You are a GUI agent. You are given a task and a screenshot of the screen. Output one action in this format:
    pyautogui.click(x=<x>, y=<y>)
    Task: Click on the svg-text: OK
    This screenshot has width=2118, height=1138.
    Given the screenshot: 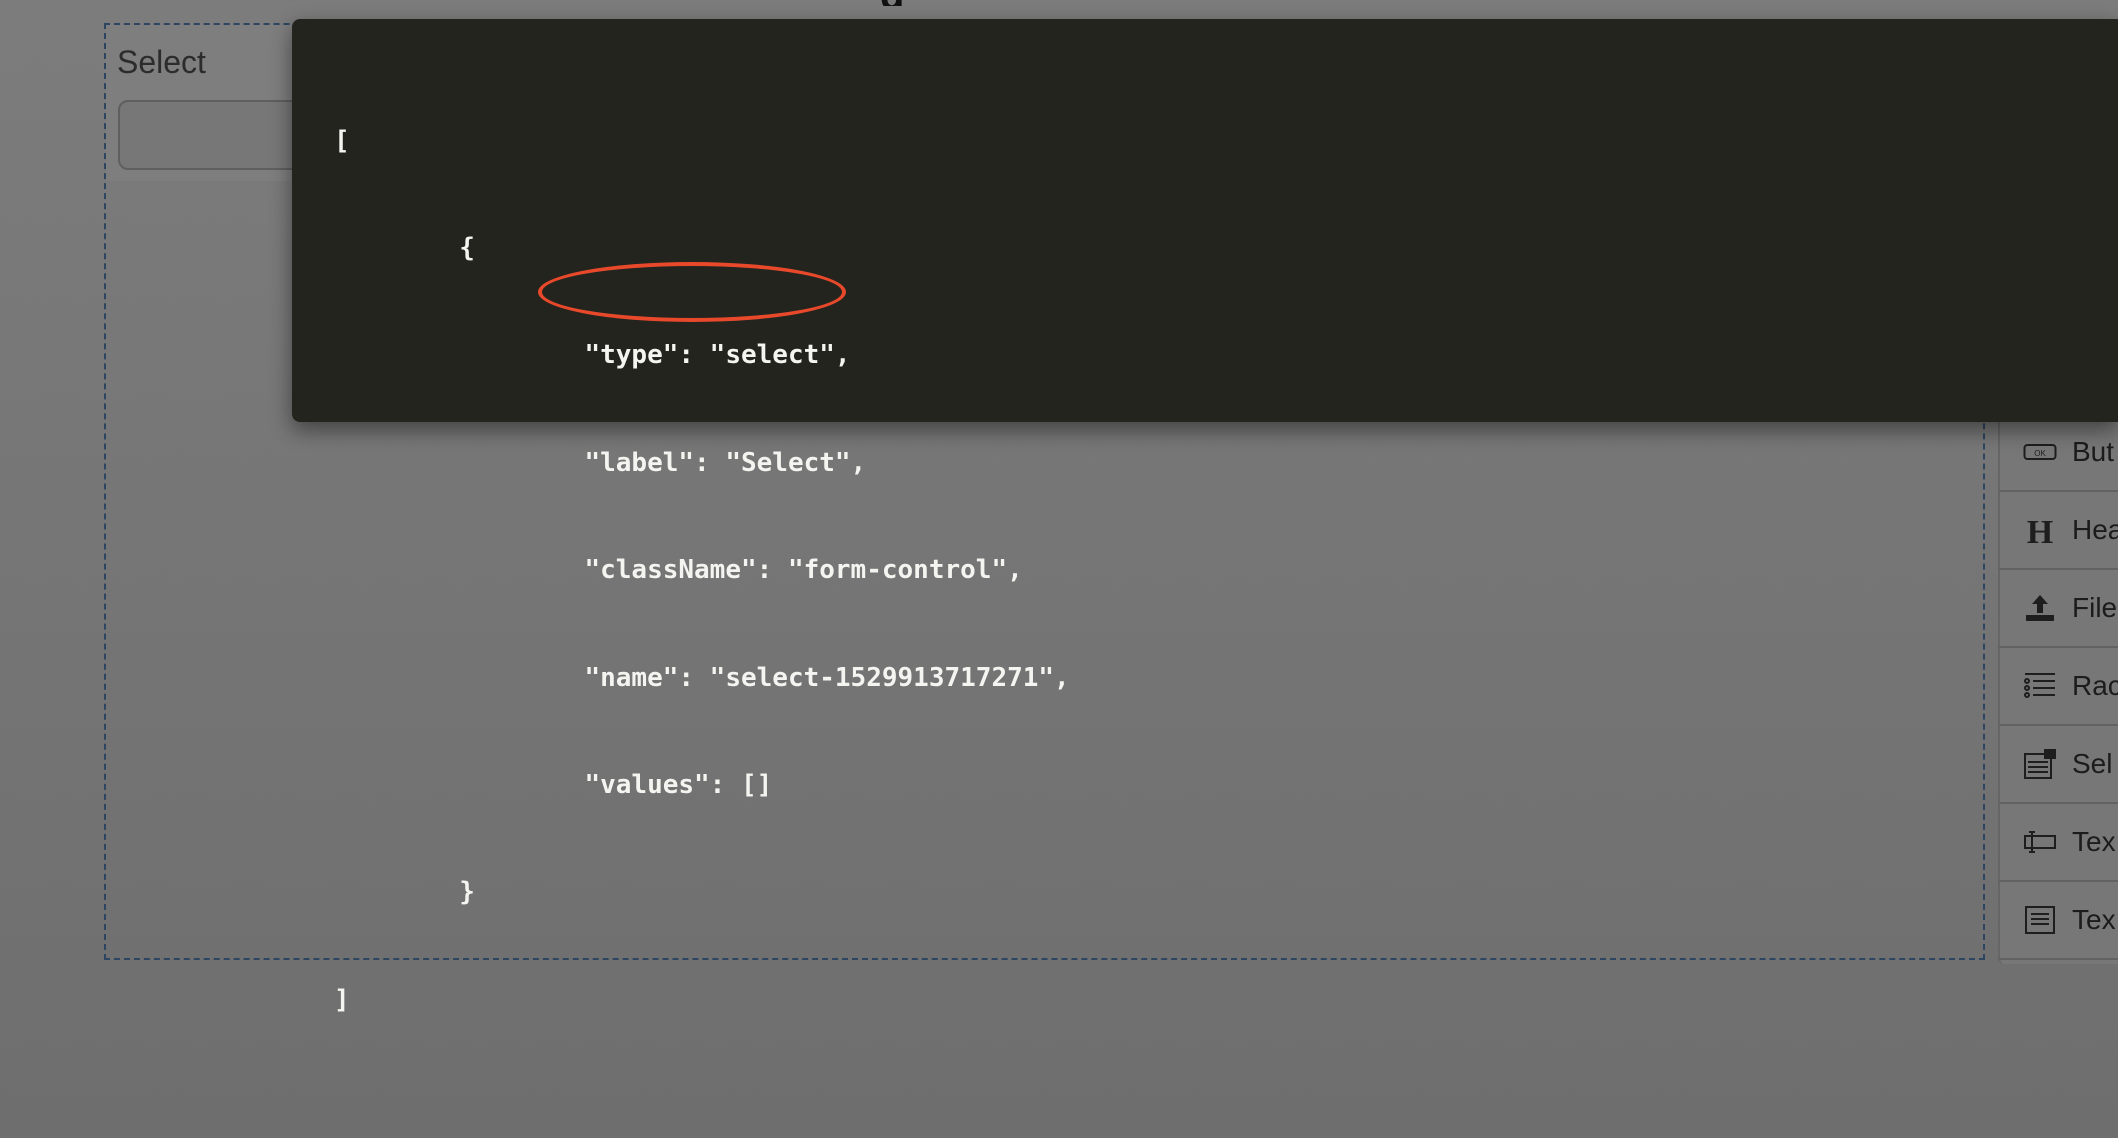 What is the action you would take?
    pyautogui.click(x=2040, y=453)
    